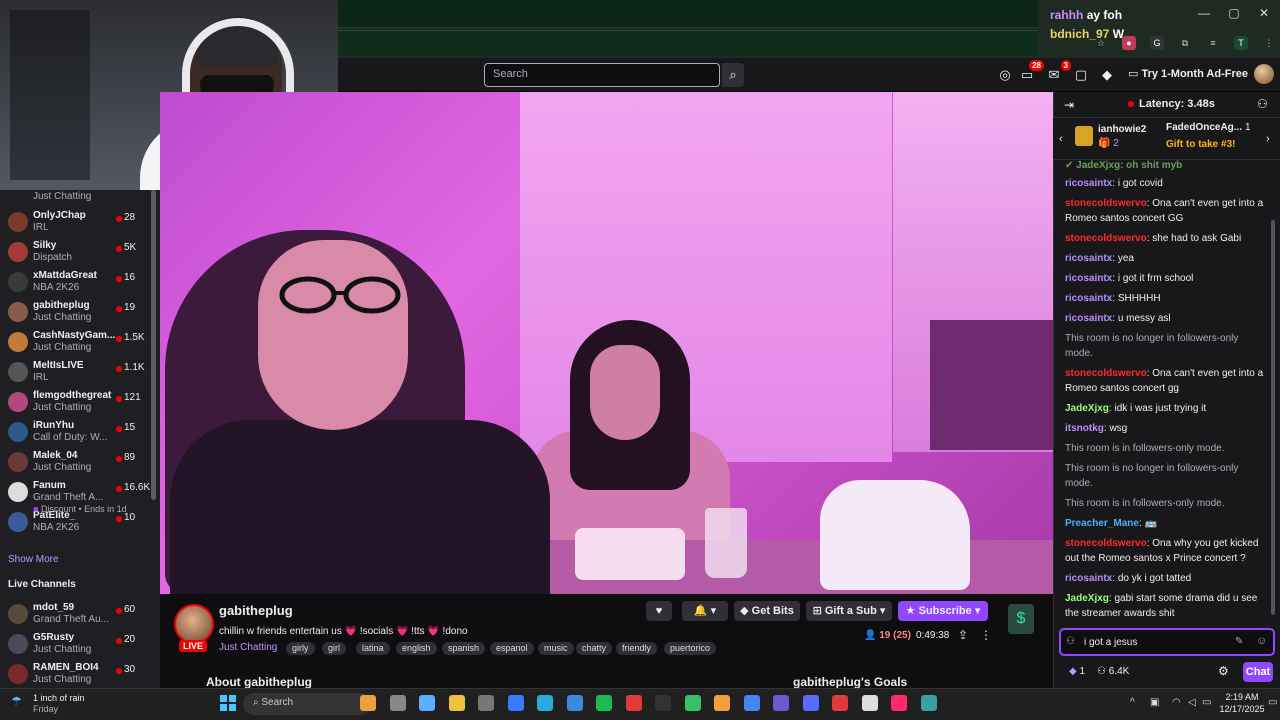 The width and height of the screenshot is (1280, 720). I want to click on channel-avatar, so click(194, 624).